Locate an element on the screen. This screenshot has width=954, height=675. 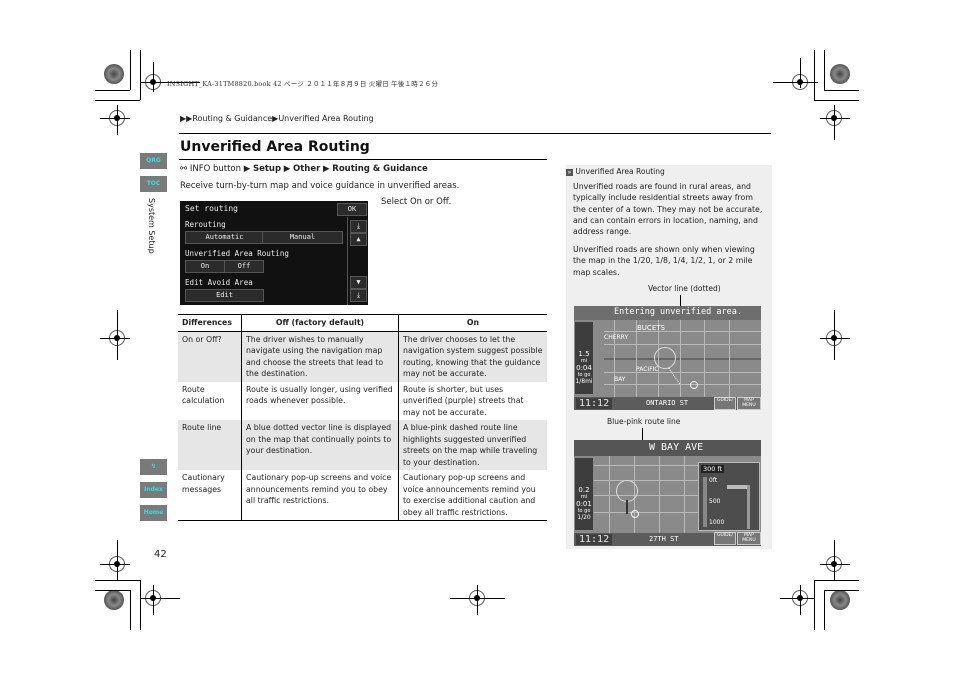
toc-tab: TOC is located at coordinates (153, 184).